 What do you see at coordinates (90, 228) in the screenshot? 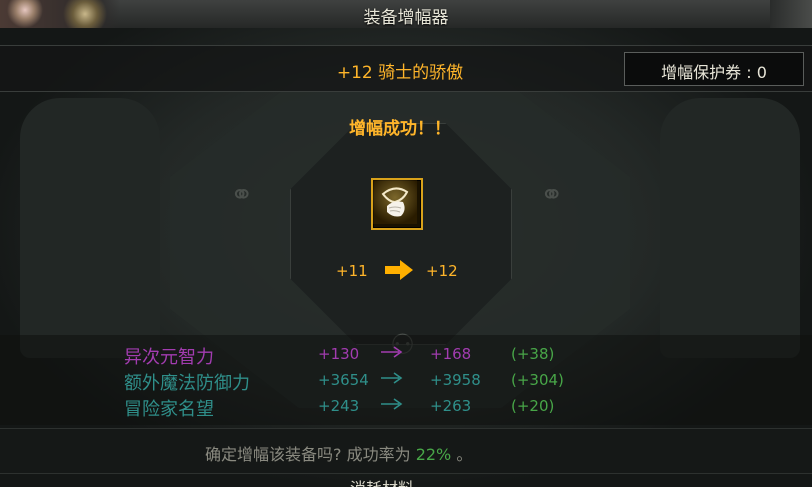
I see `left-statue-decoration` at bounding box center [90, 228].